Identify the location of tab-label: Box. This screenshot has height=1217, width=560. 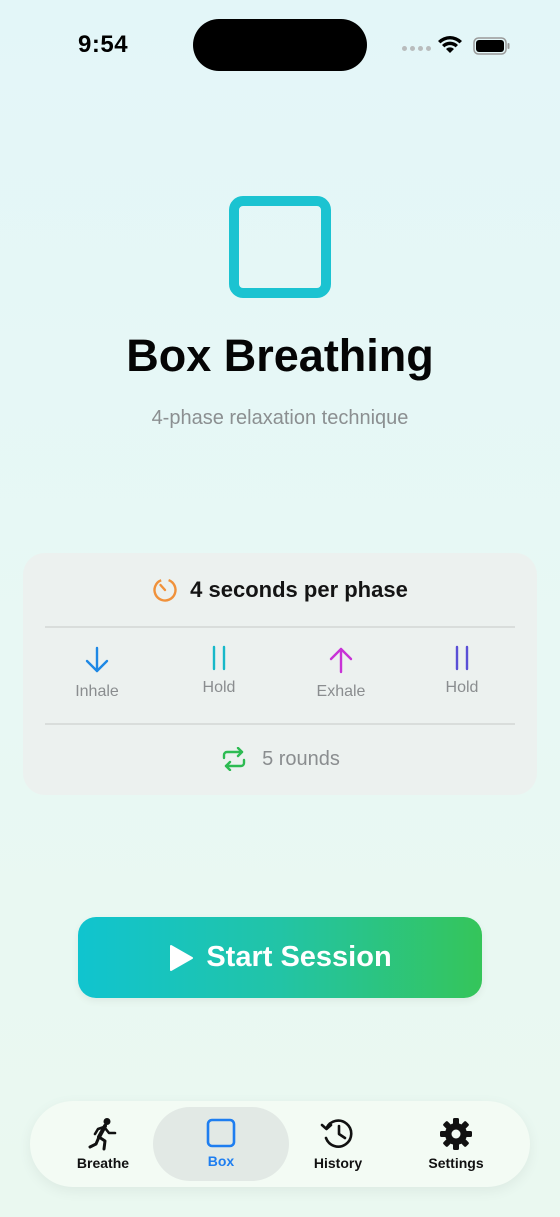
(221, 1161).